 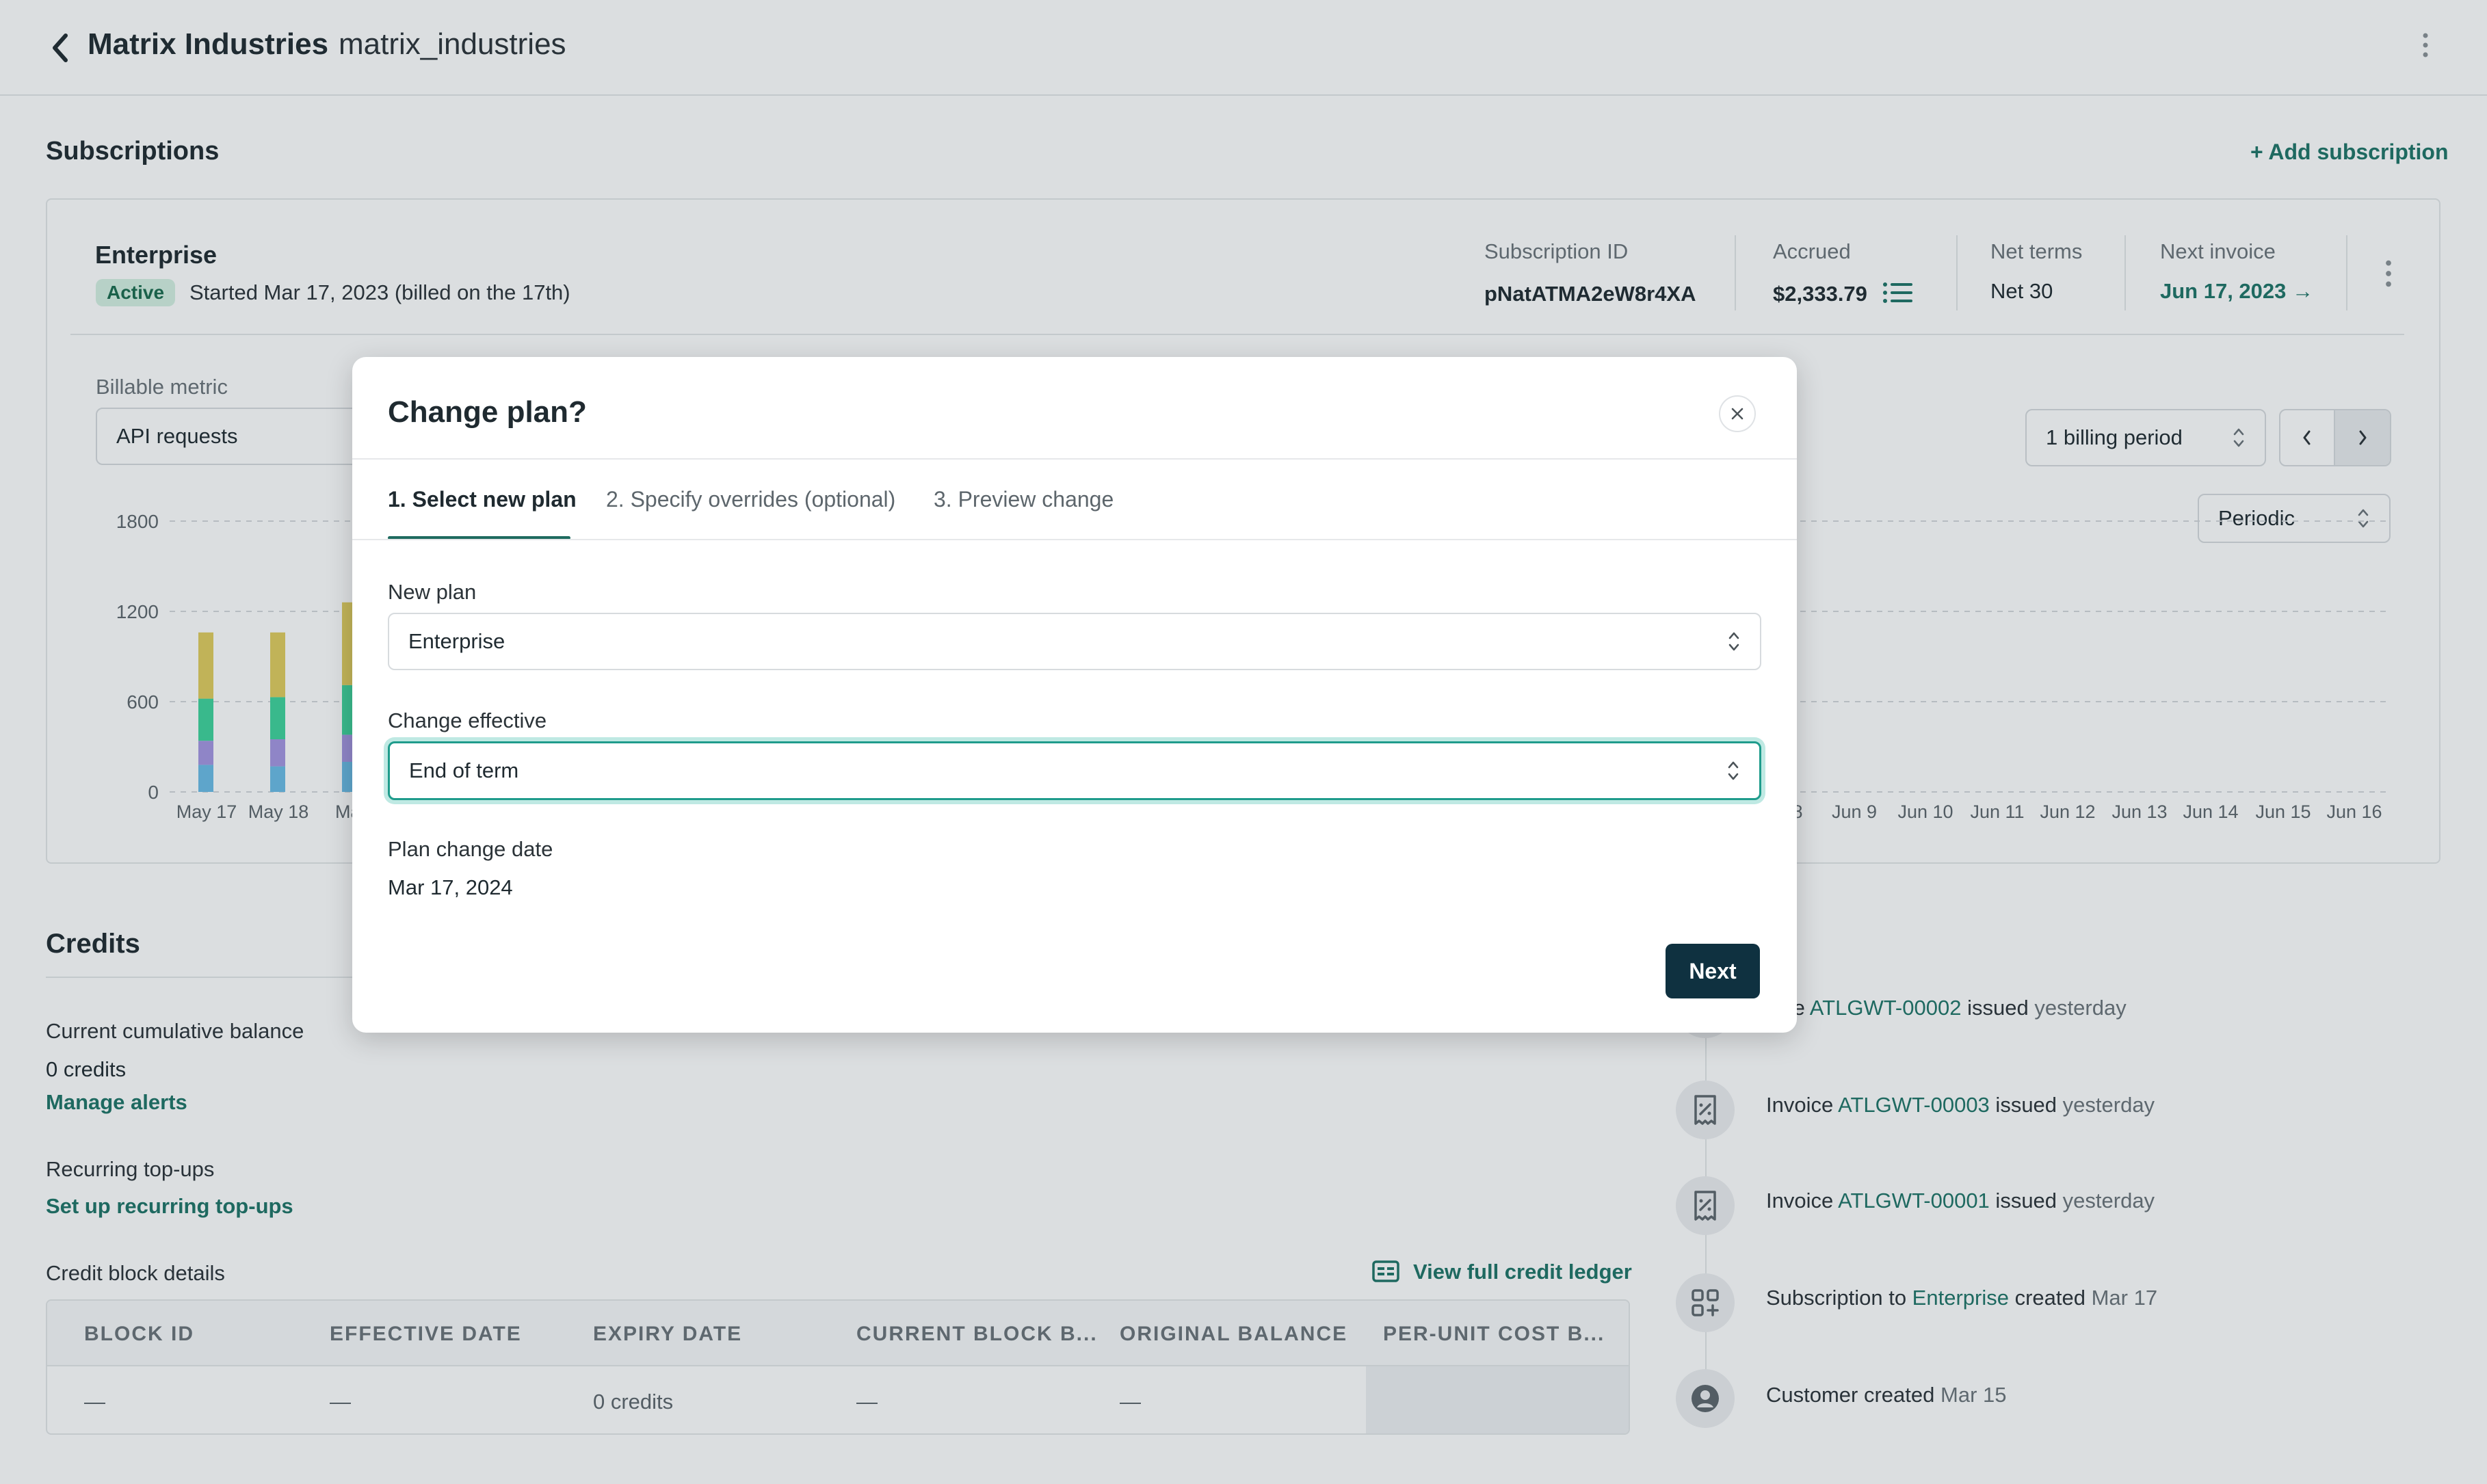 I want to click on tabs-divider, so click(x=1074, y=539).